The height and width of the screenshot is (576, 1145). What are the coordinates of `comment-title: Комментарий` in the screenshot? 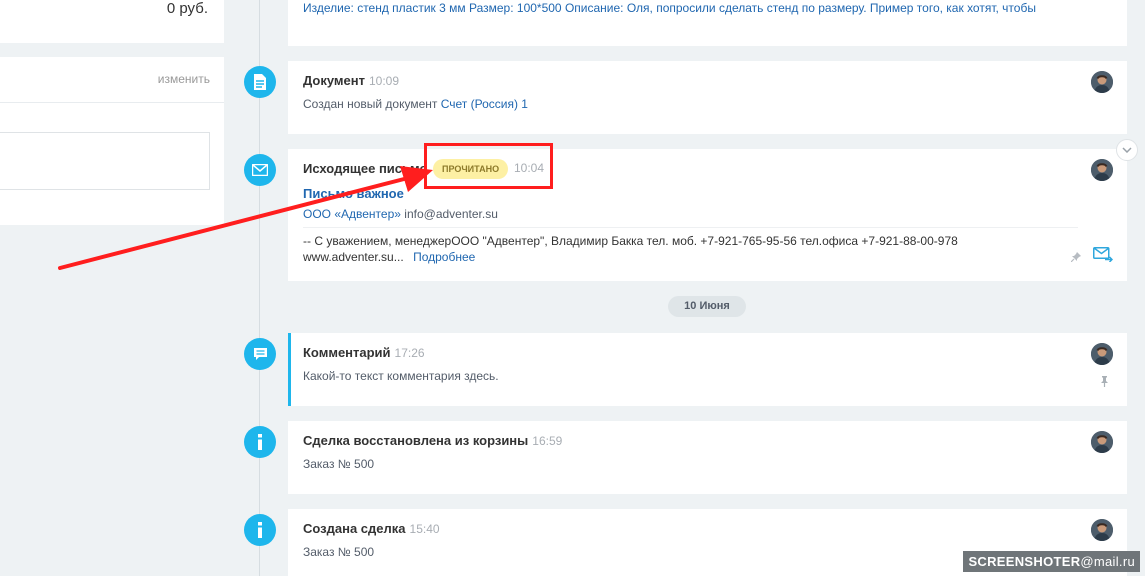 It's located at (347, 352).